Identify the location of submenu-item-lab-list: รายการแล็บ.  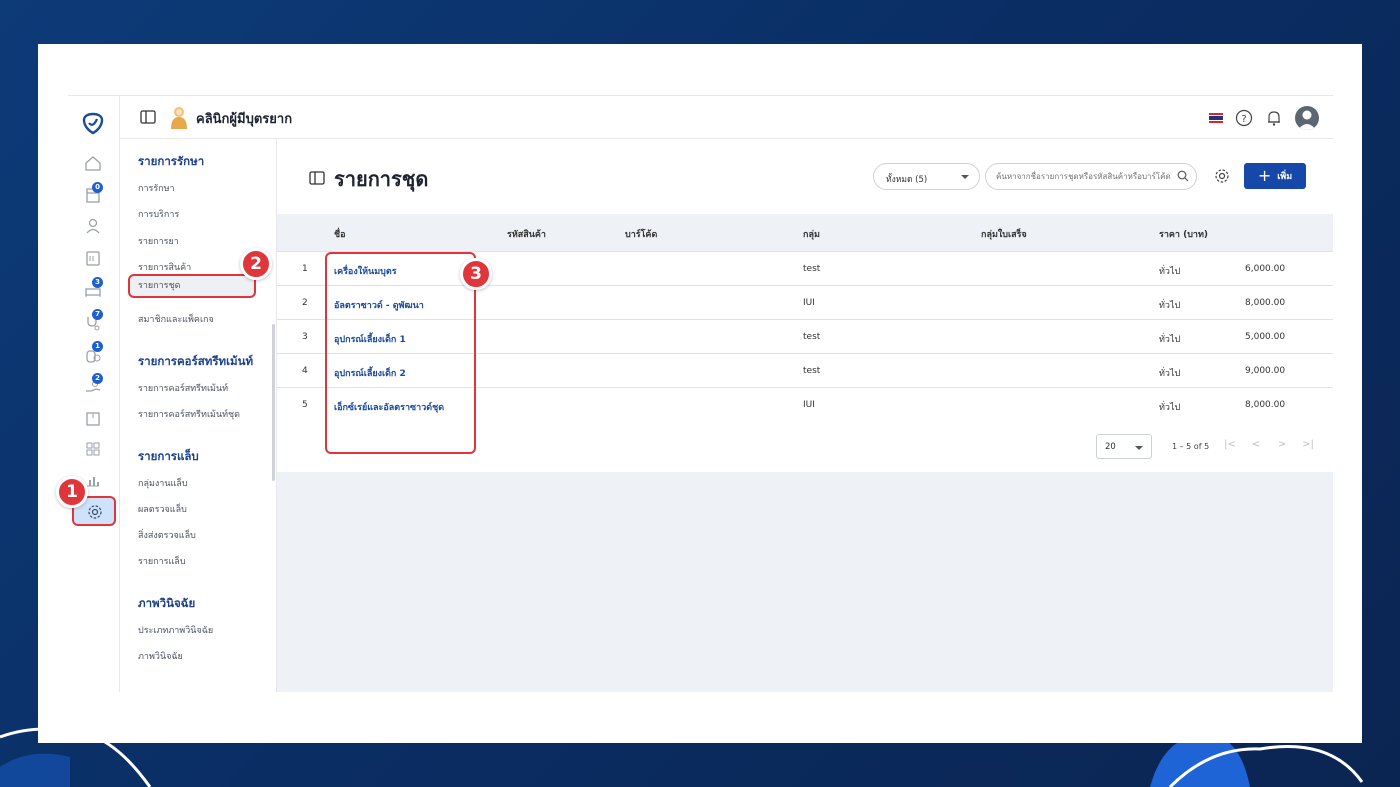
(162, 561).